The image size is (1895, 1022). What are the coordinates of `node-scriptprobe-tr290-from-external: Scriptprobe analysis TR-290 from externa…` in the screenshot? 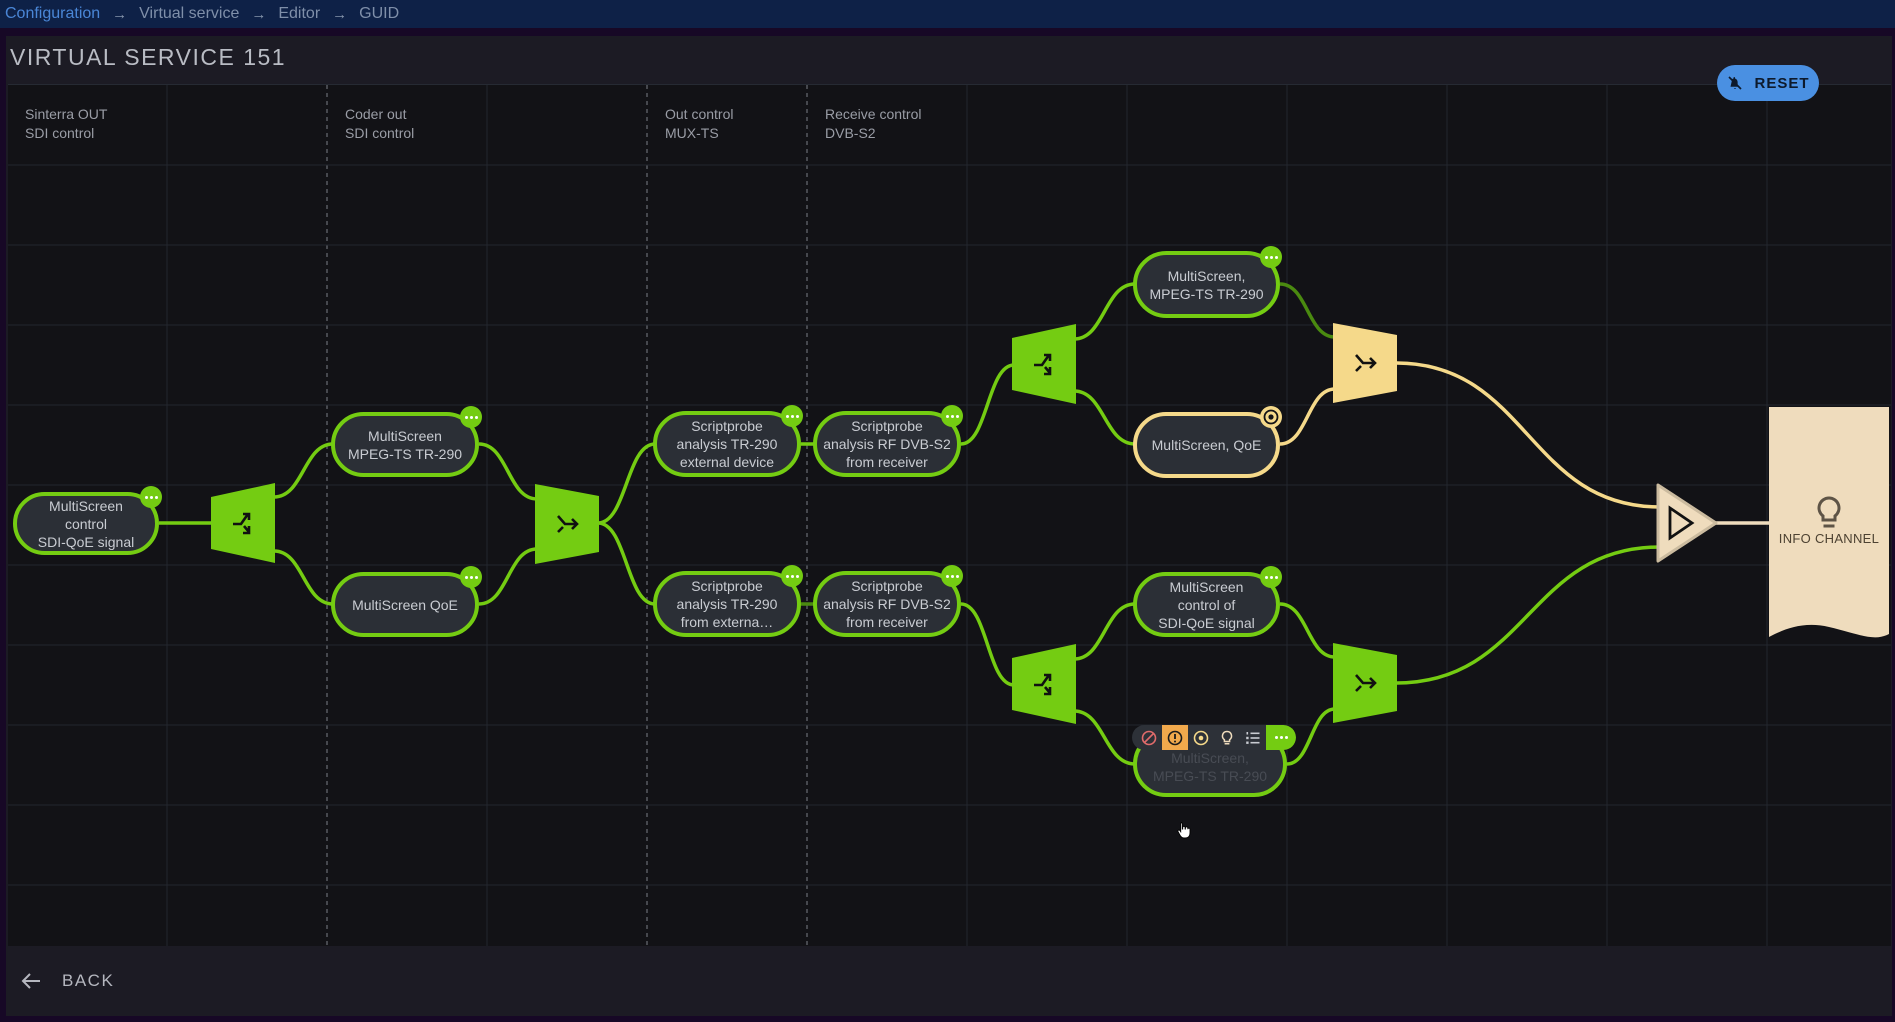 It's located at (727, 604).